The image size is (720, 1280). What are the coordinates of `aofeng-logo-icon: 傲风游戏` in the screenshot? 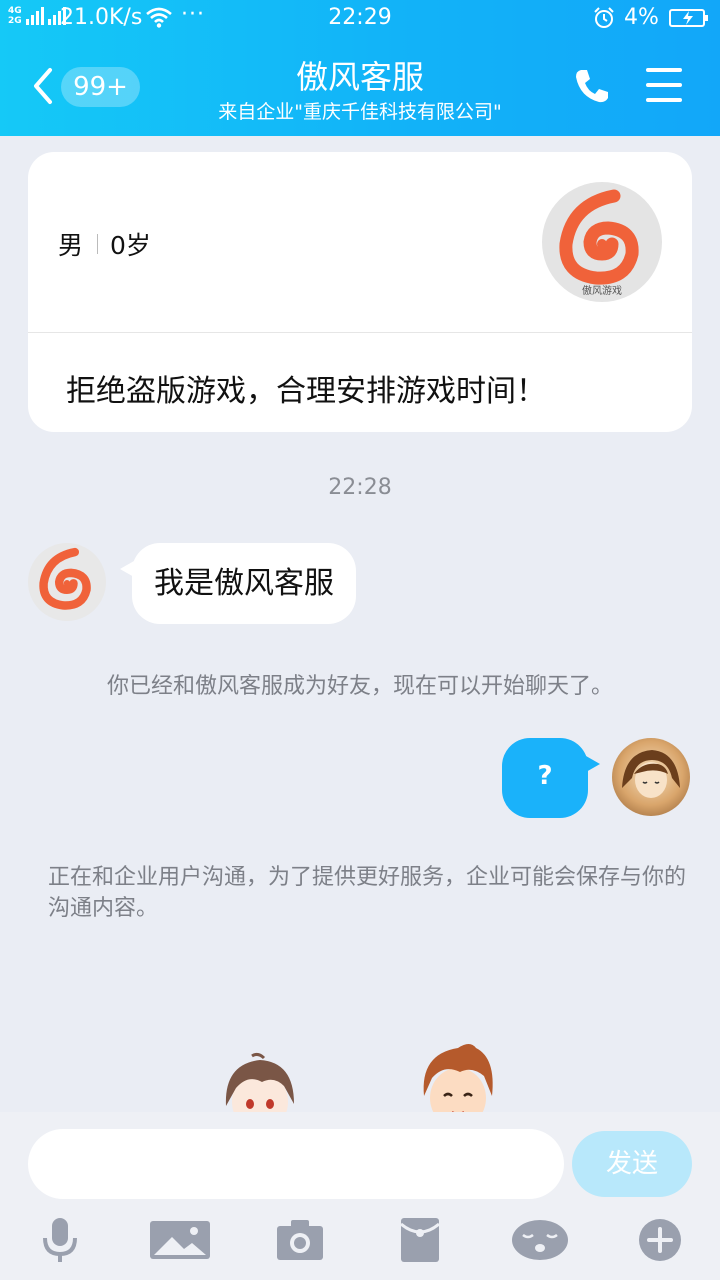 It's located at (599, 243).